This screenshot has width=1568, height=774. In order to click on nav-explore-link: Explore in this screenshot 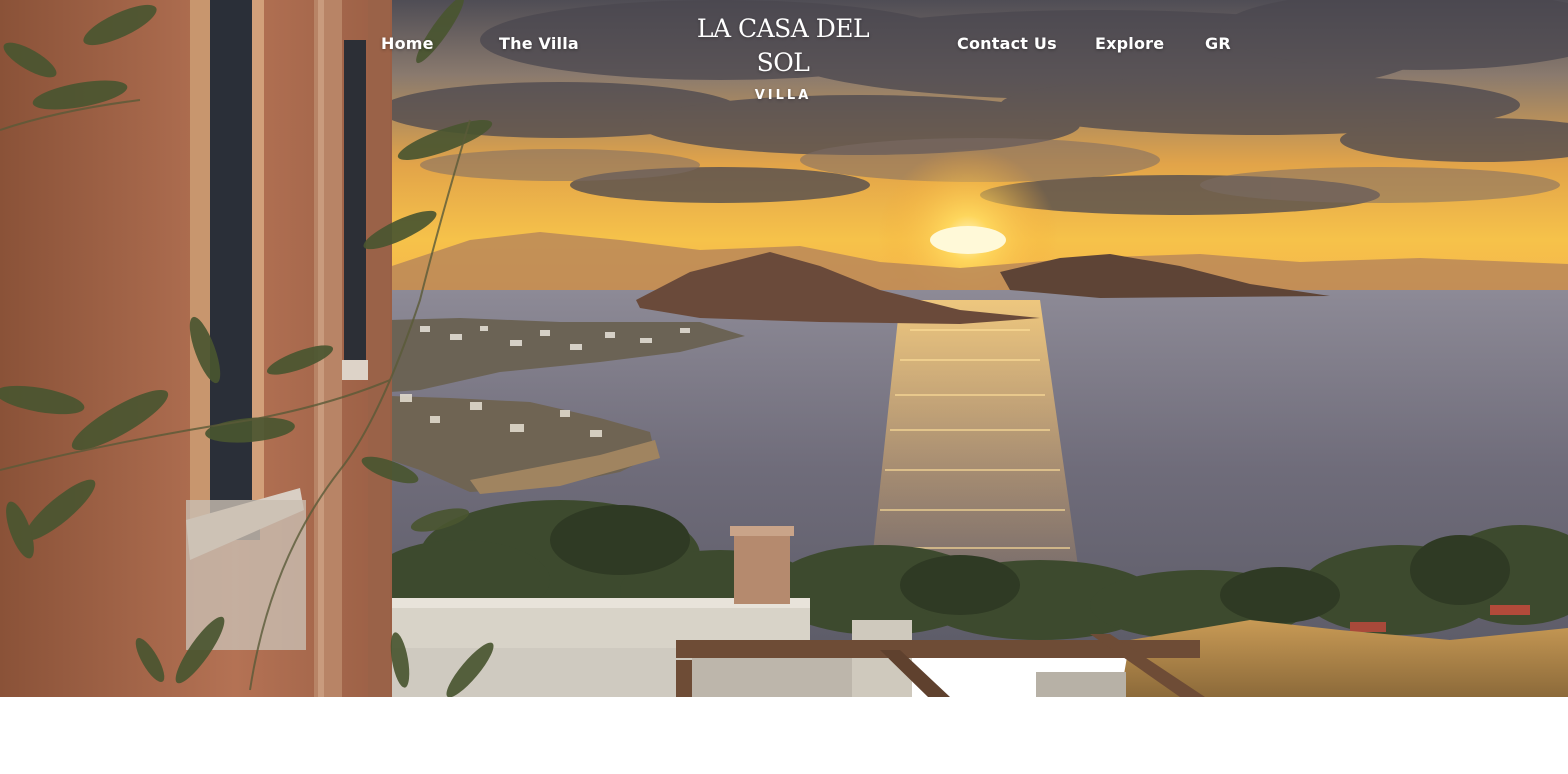, I will do `click(1129, 43)`.